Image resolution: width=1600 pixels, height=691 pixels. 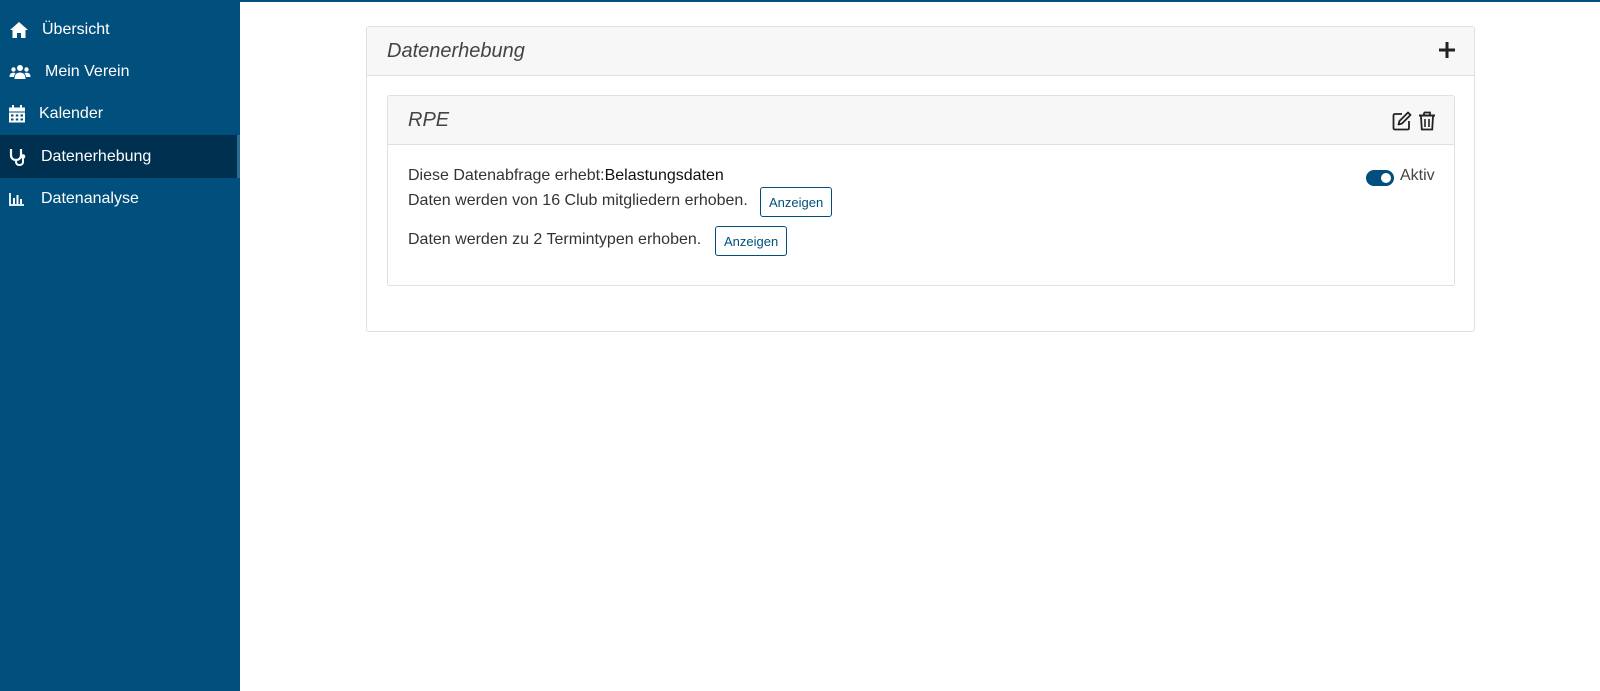 What do you see at coordinates (800, 1) in the screenshot?
I see `top-accent-line` at bounding box center [800, 1].